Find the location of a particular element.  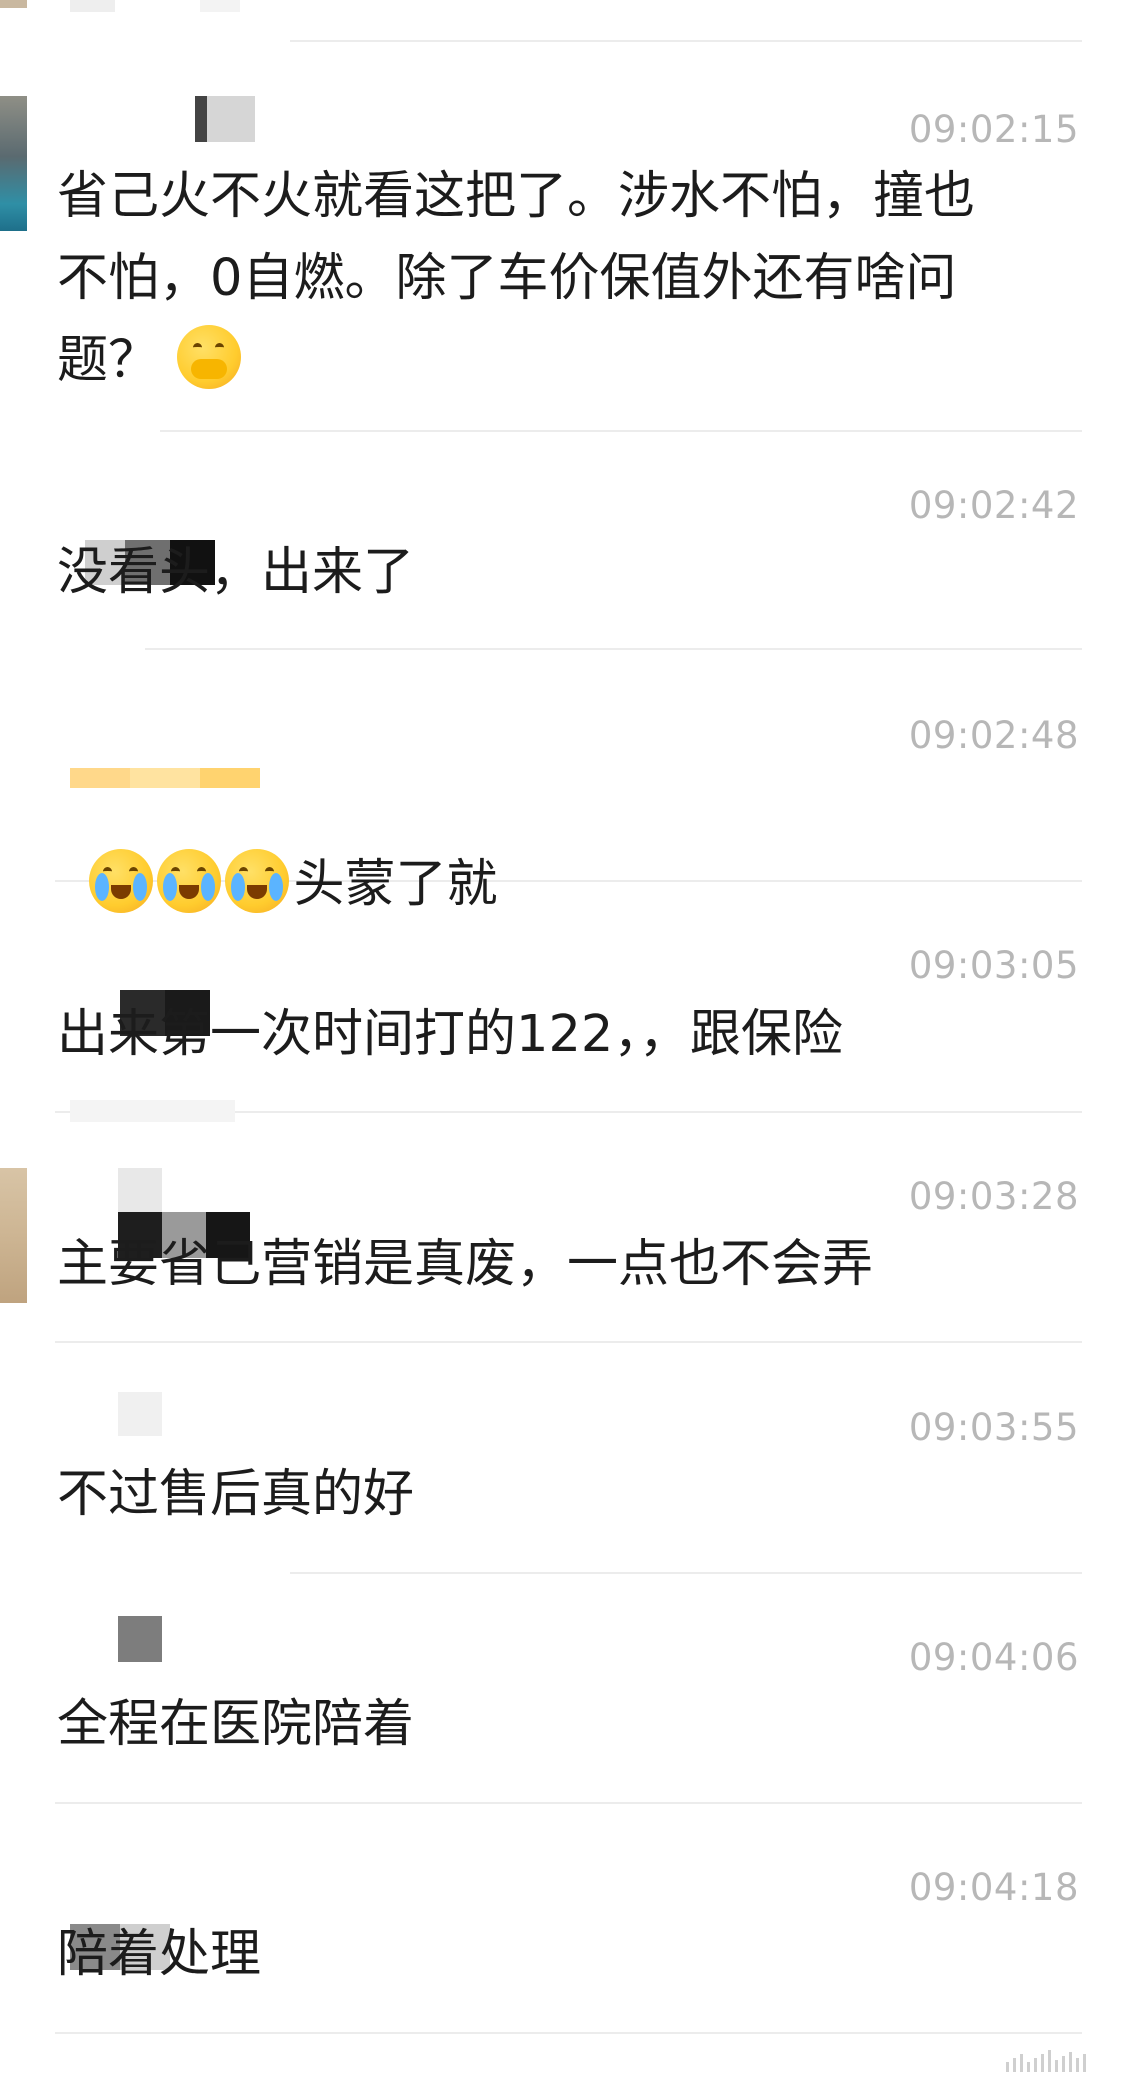

message-timestamp: 09:04:18 is located at coordinates (993, 1887).